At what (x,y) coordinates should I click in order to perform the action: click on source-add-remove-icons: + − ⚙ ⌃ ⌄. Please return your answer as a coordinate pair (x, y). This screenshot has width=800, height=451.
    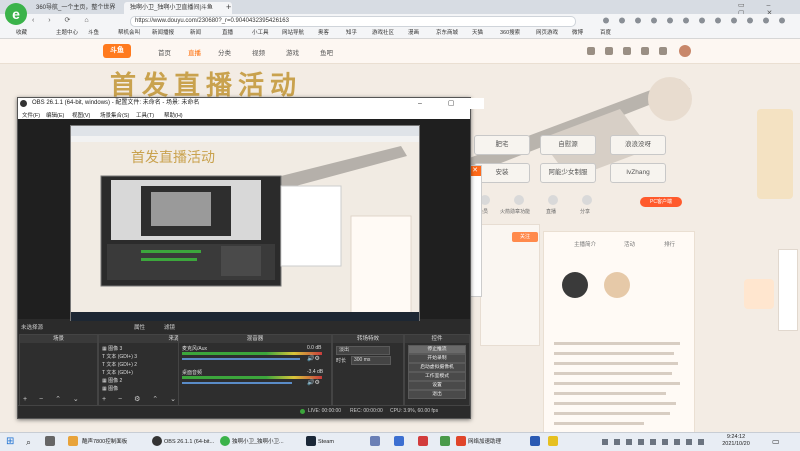
    Looking at the image, I should click on (141, 399).